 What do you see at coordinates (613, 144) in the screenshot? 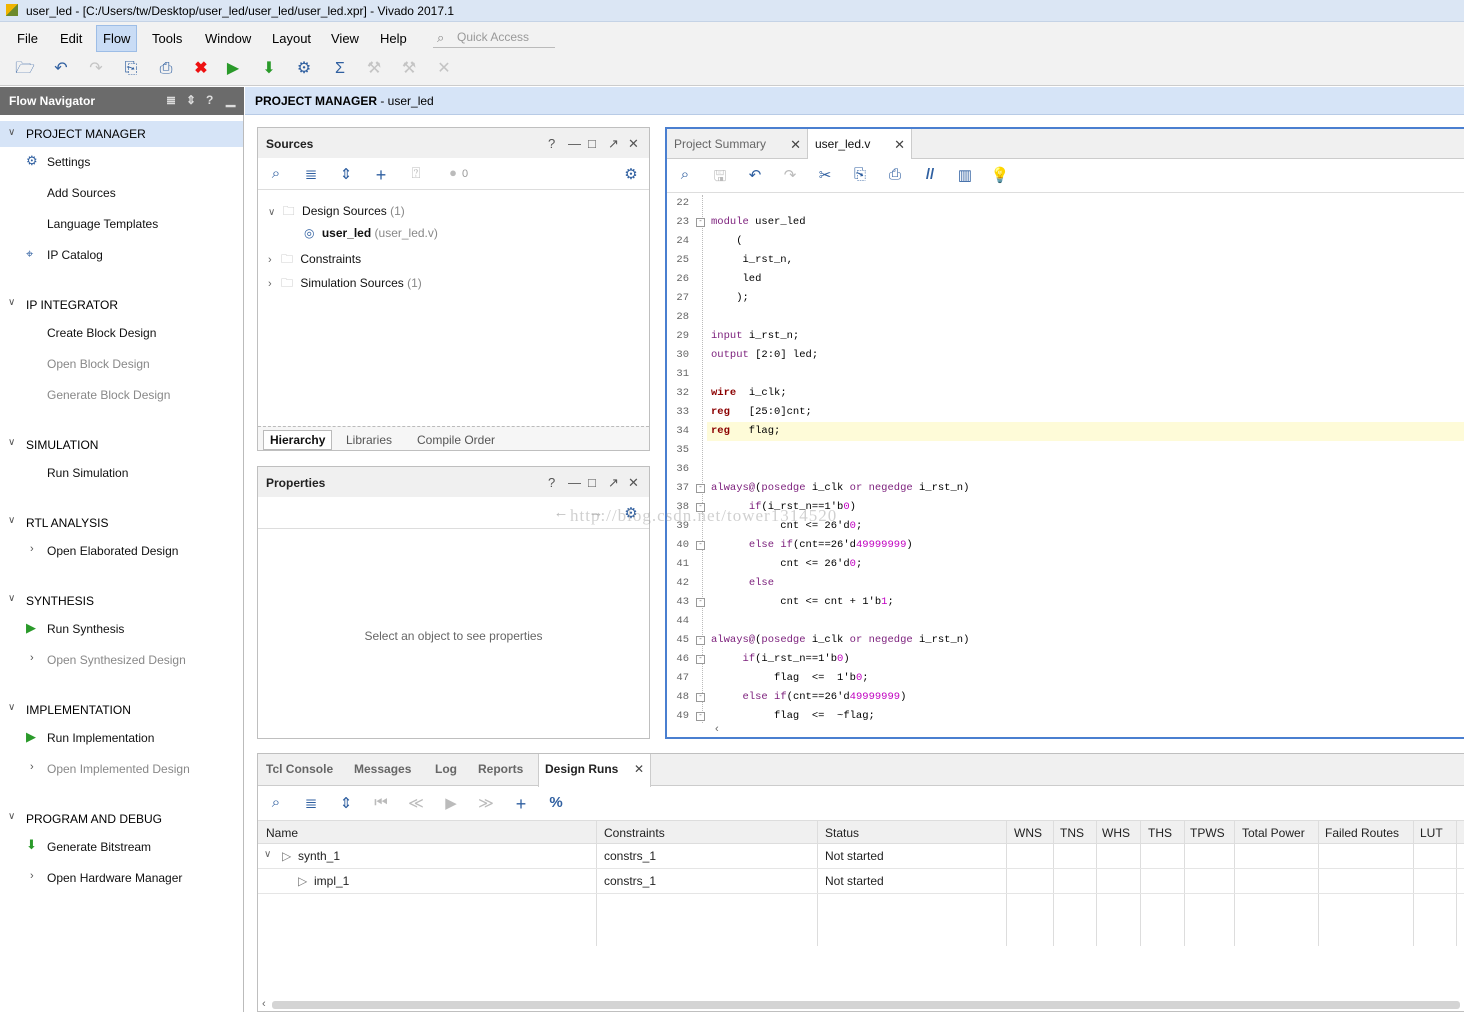
I see `float-icon: ↗` at bounding box center [613, 144].